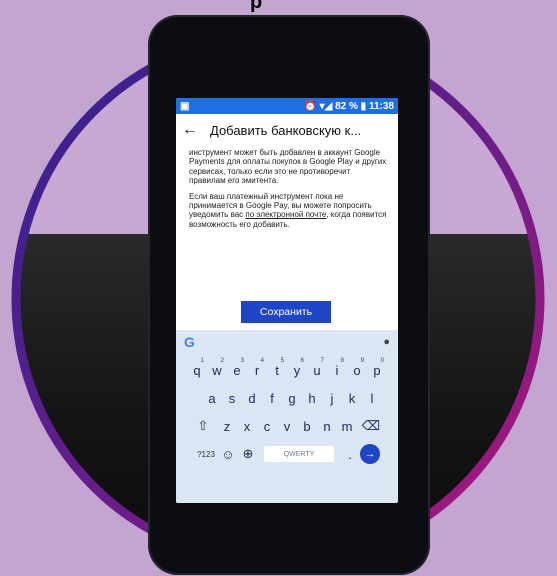  What do you see at coordinates (350, 454) in the screenshot?
I see `period-key: .` at bounding box center [350, 454].